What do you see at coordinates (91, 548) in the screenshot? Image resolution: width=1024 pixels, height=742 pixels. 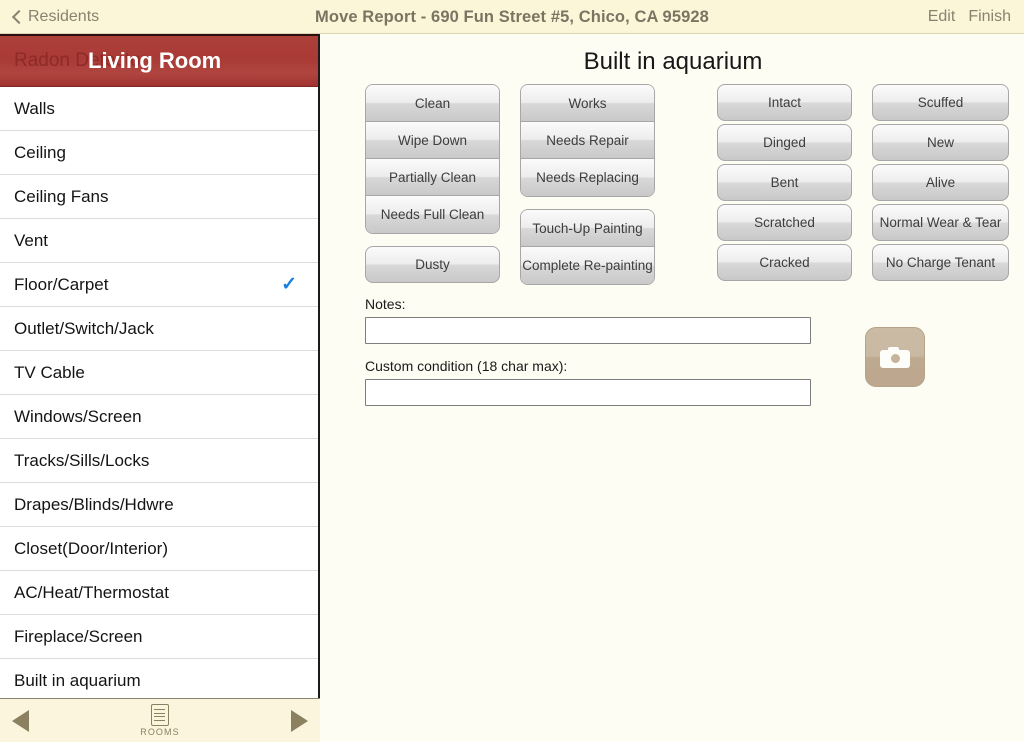 I see `room-item-label: Closet(Door/Interior)` at bounding box center [91, 548].